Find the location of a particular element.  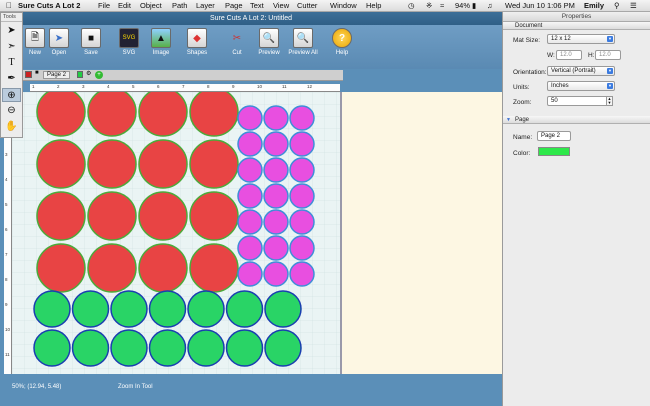

volume-icon: ♫ is located at coordinates (490, 5).